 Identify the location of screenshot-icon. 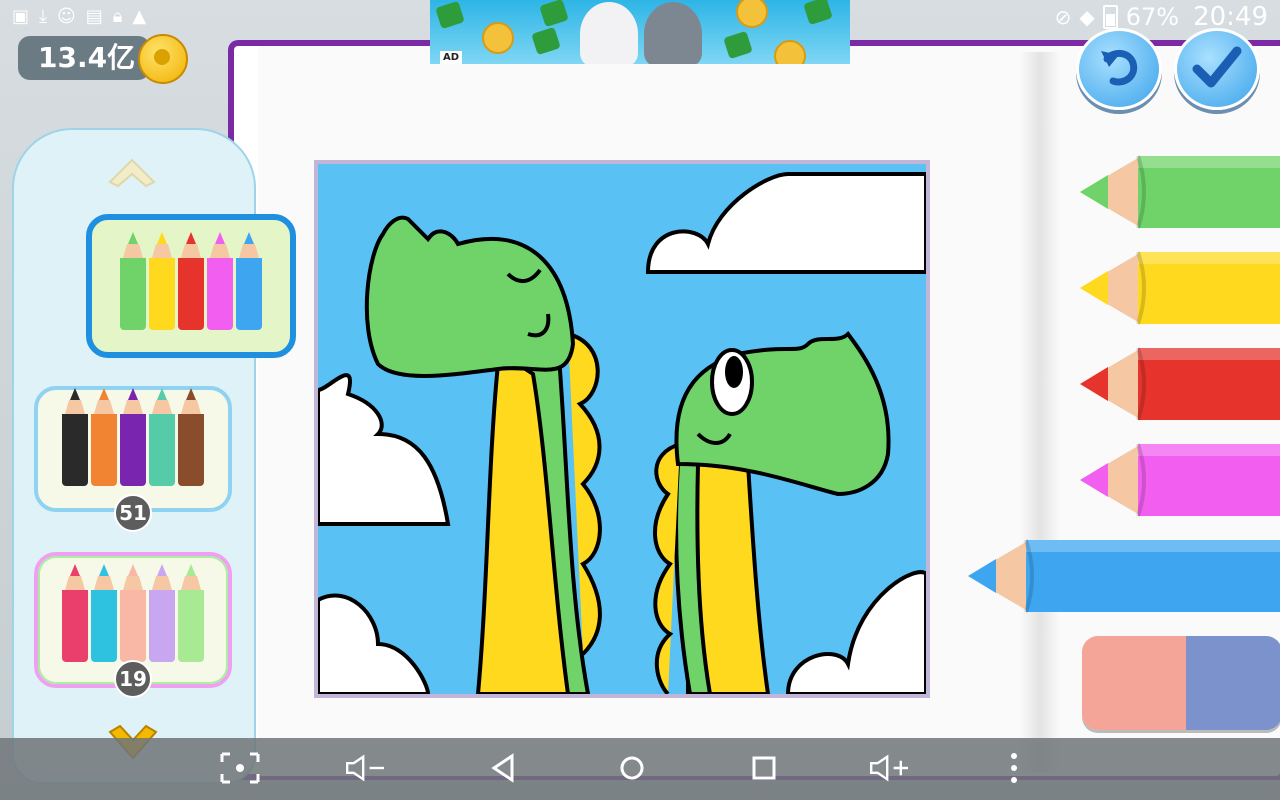
(240, 768).